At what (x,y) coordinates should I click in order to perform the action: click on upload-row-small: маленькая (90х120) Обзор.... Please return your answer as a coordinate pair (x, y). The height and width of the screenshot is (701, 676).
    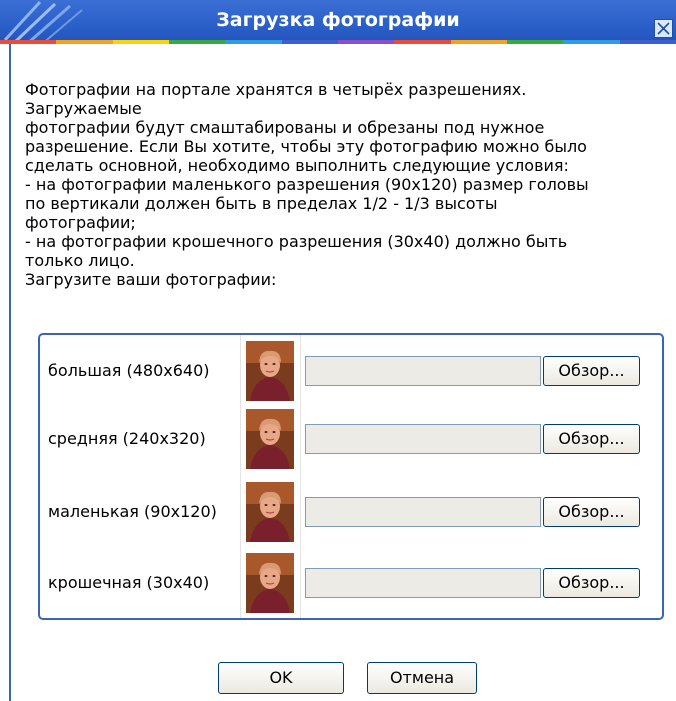
    Looking at the image, I should click on (351, 511).